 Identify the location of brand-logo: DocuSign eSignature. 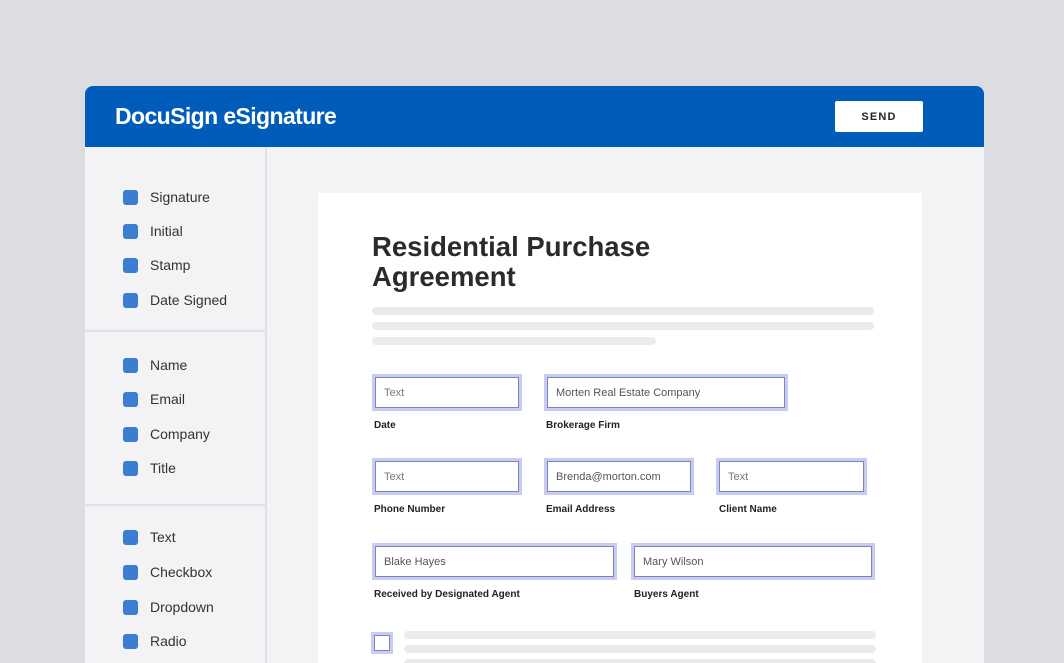
(226, 116).